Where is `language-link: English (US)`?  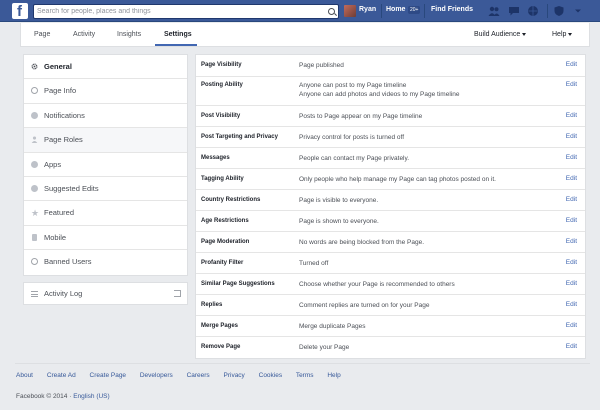 language-link: English (US) is located at coordinates (91, 396).